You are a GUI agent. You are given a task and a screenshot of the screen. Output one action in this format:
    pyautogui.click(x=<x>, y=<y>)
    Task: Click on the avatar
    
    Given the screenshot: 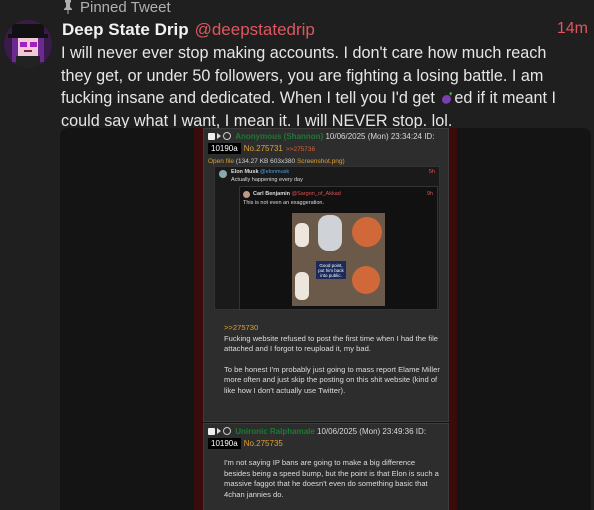 What is the action you would take?
    pyautogui.click(x=28, y=44)
    